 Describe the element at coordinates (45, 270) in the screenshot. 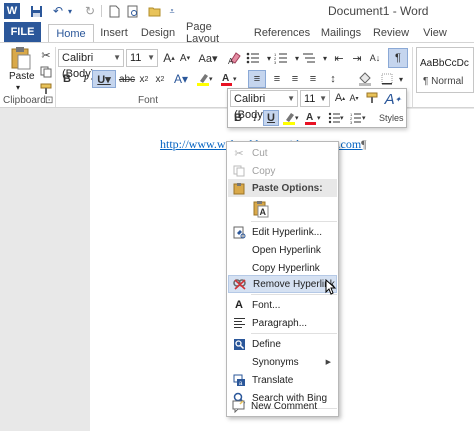

I see `left-margin-background` at that location.